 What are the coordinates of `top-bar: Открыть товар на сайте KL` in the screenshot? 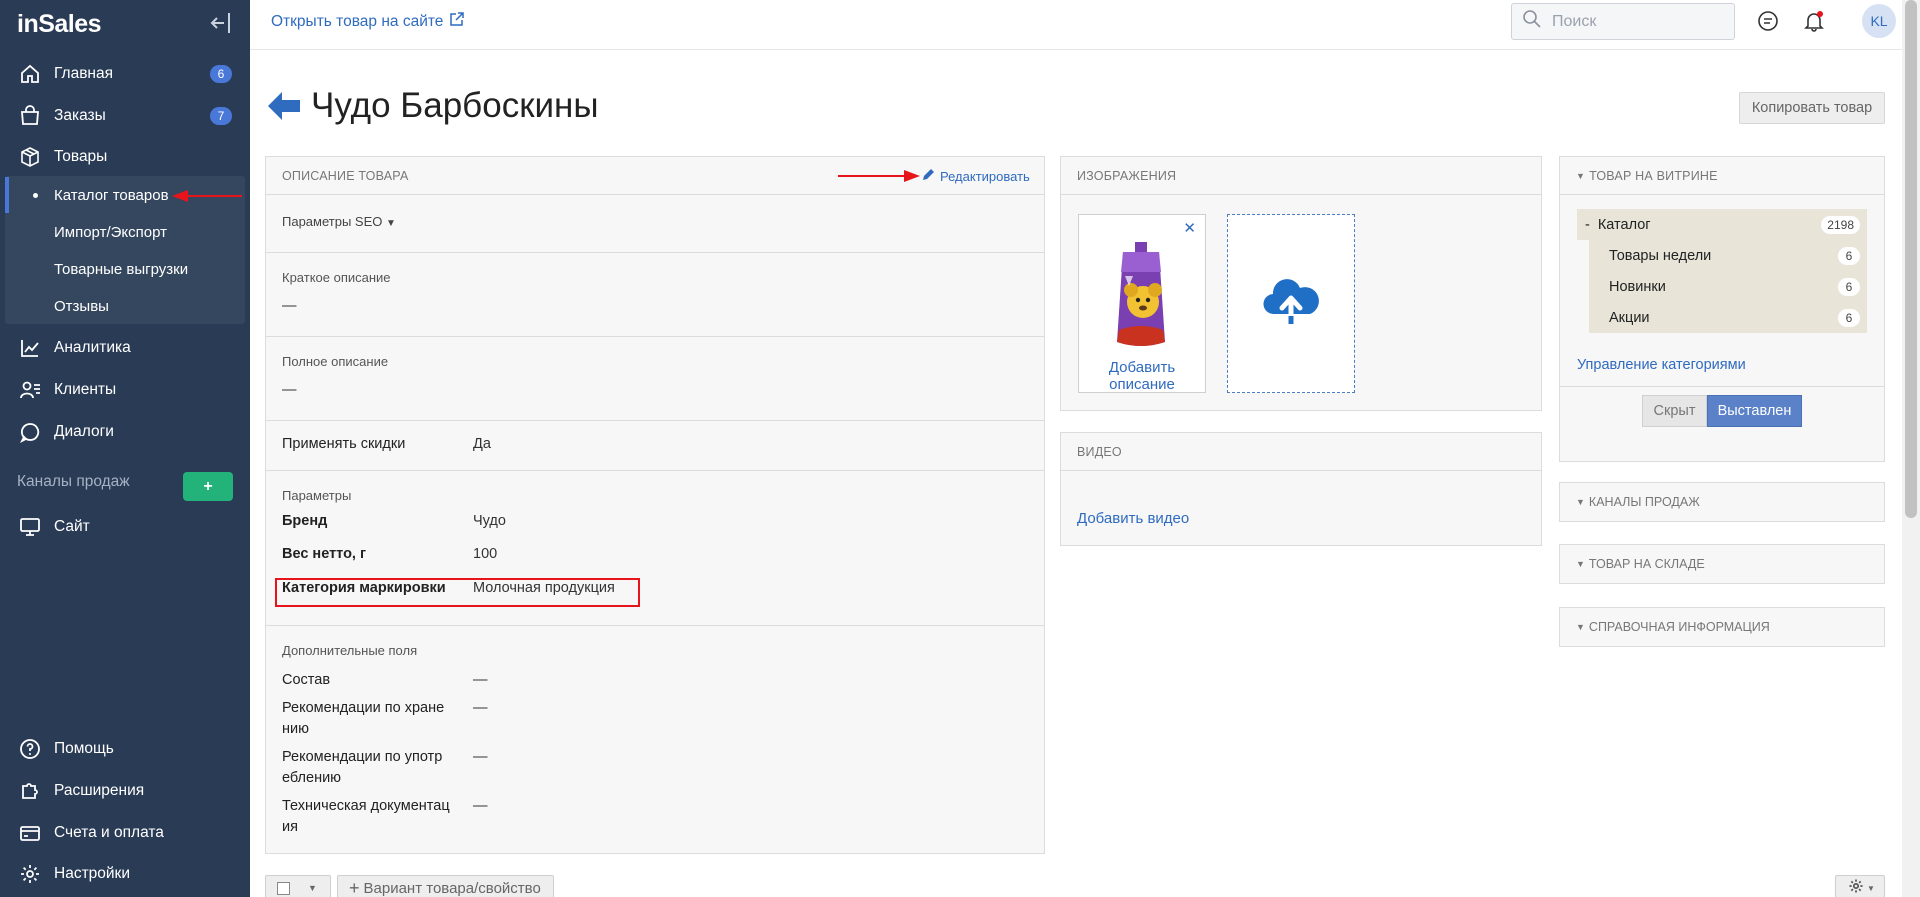 It's located at (1076, 25).